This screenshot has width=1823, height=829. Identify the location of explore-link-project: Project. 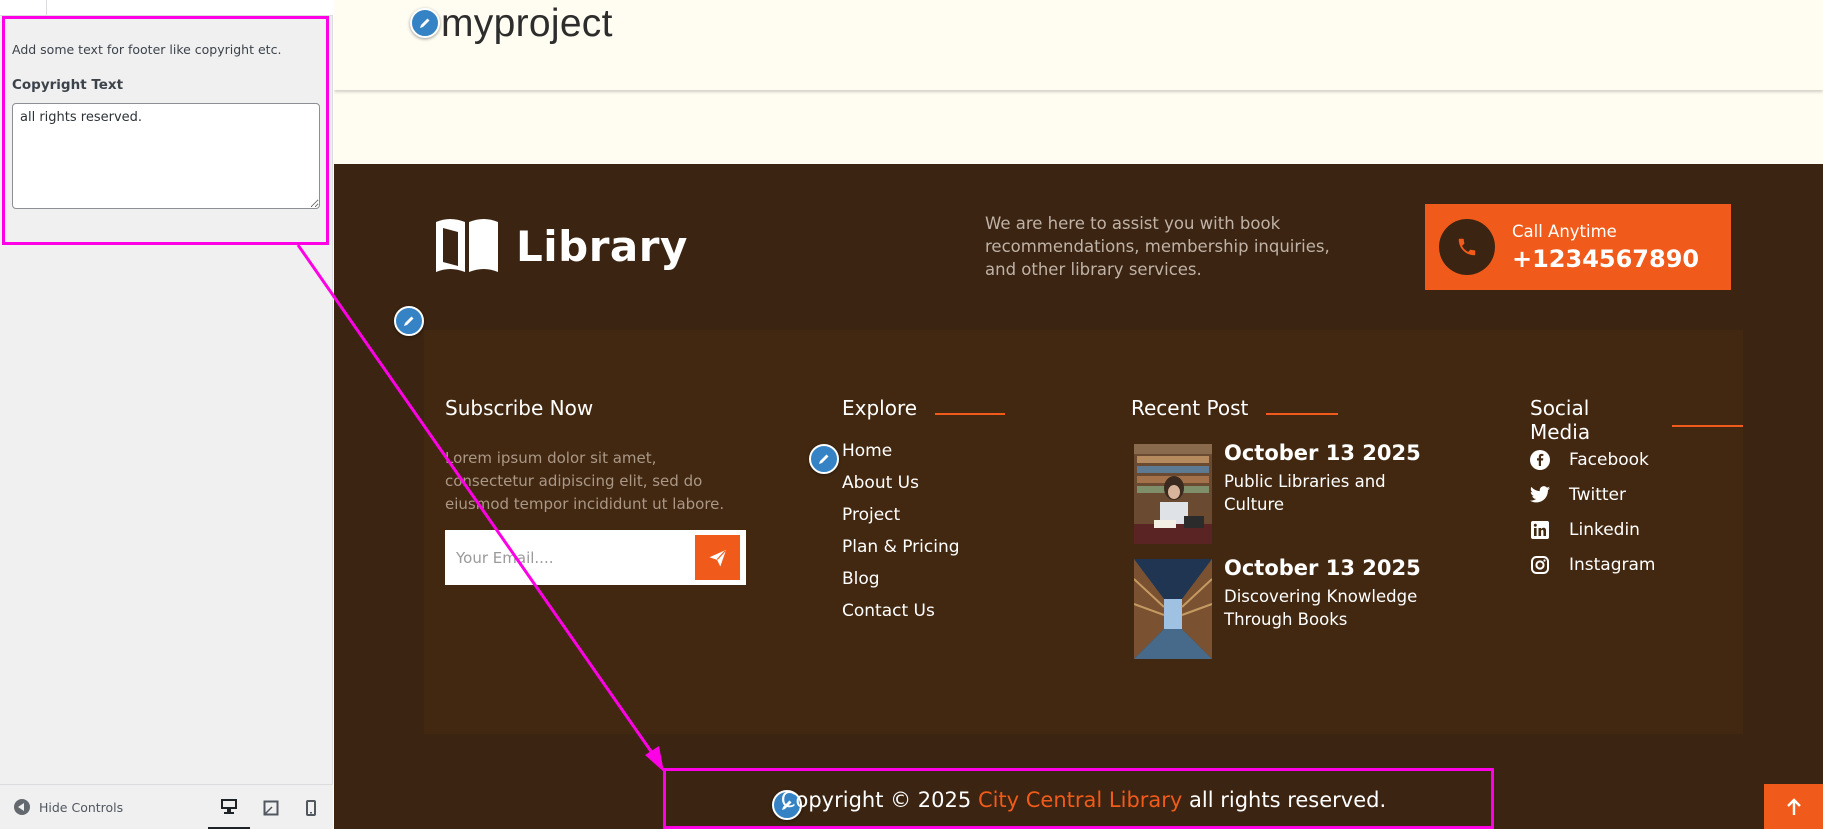
(901, 521).